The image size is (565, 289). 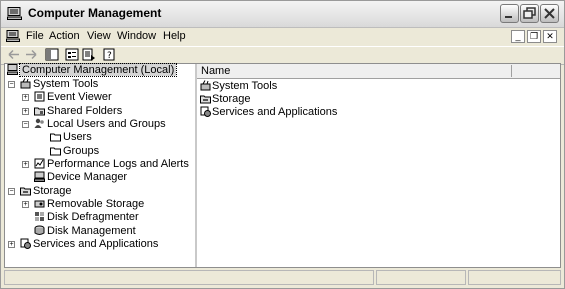 I want to click on status-bar, so click(x=282, y=278).